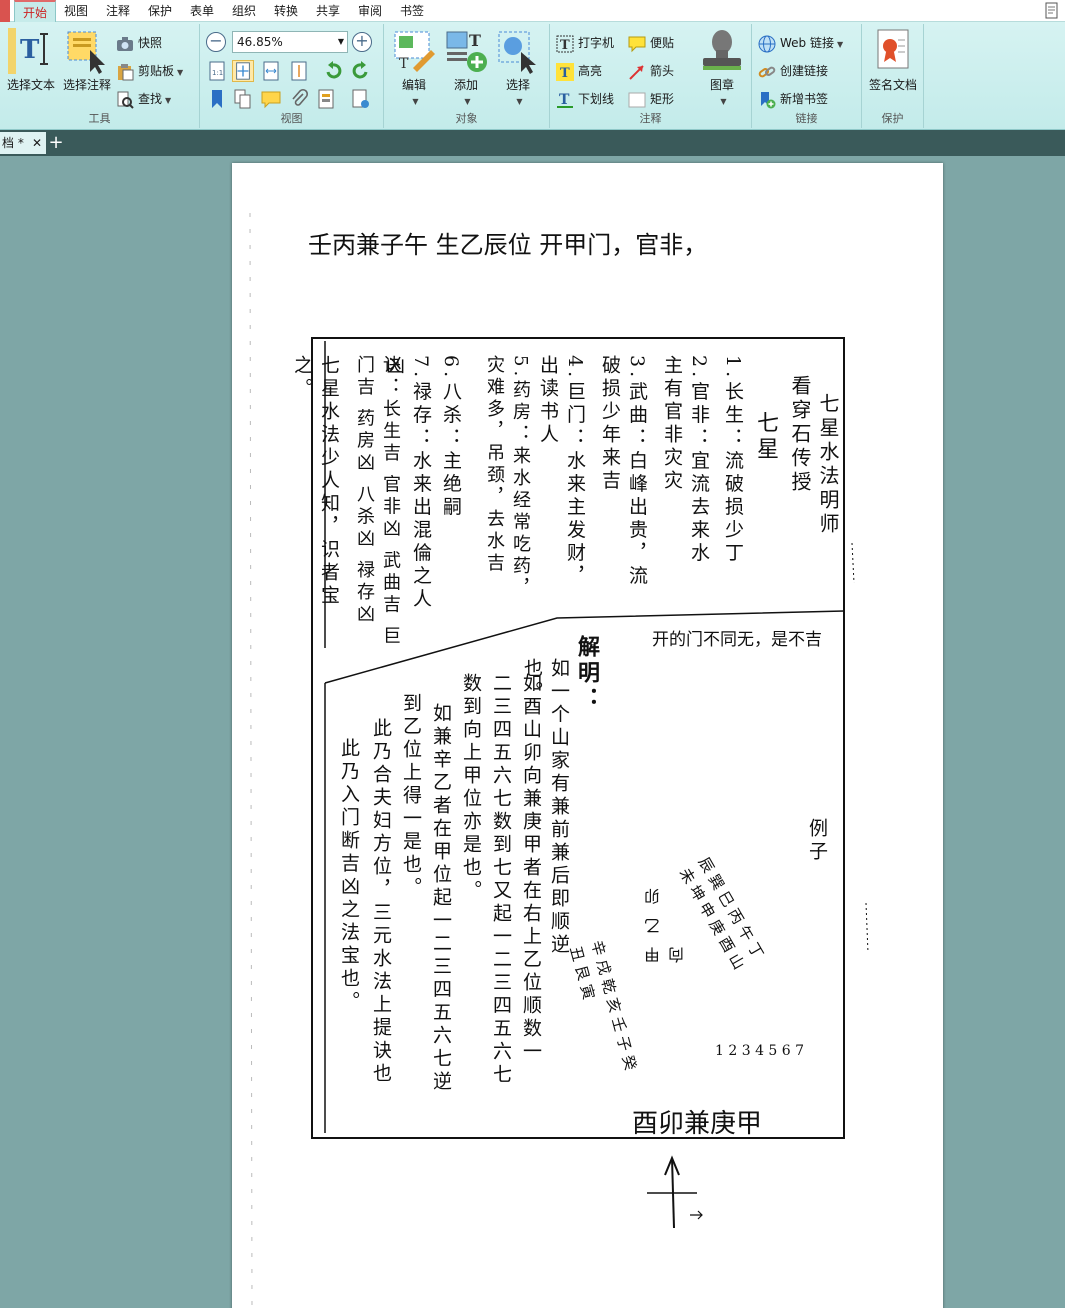 This screenshot has width=1065, height=1308. Describe the element at coordinates (87, 60) in the screenshot. I see `select-annotation-button: 选择注释` at that location.